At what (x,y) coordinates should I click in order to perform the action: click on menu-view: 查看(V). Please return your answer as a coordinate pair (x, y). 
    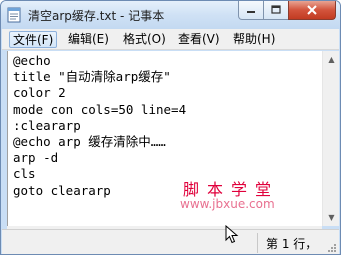
    Looking at the image, I should click on (199, 39).